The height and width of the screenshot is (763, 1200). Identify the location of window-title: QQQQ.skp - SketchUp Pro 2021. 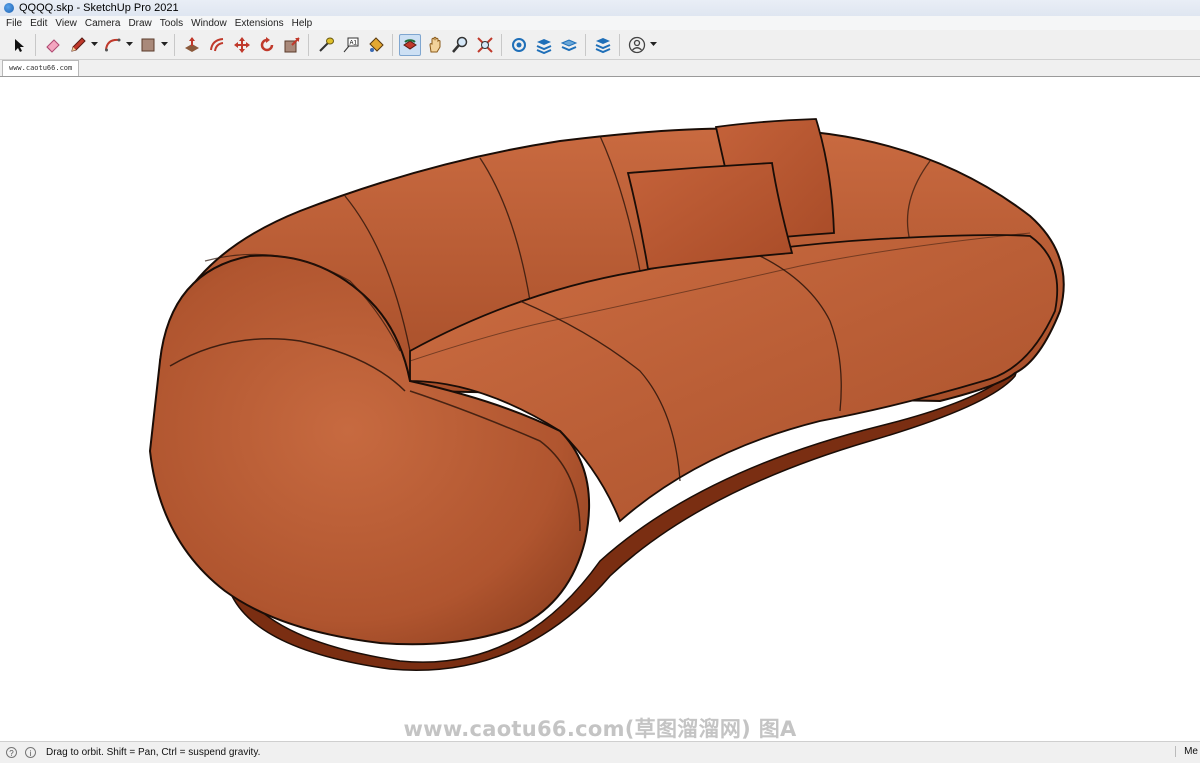
(99, 8).